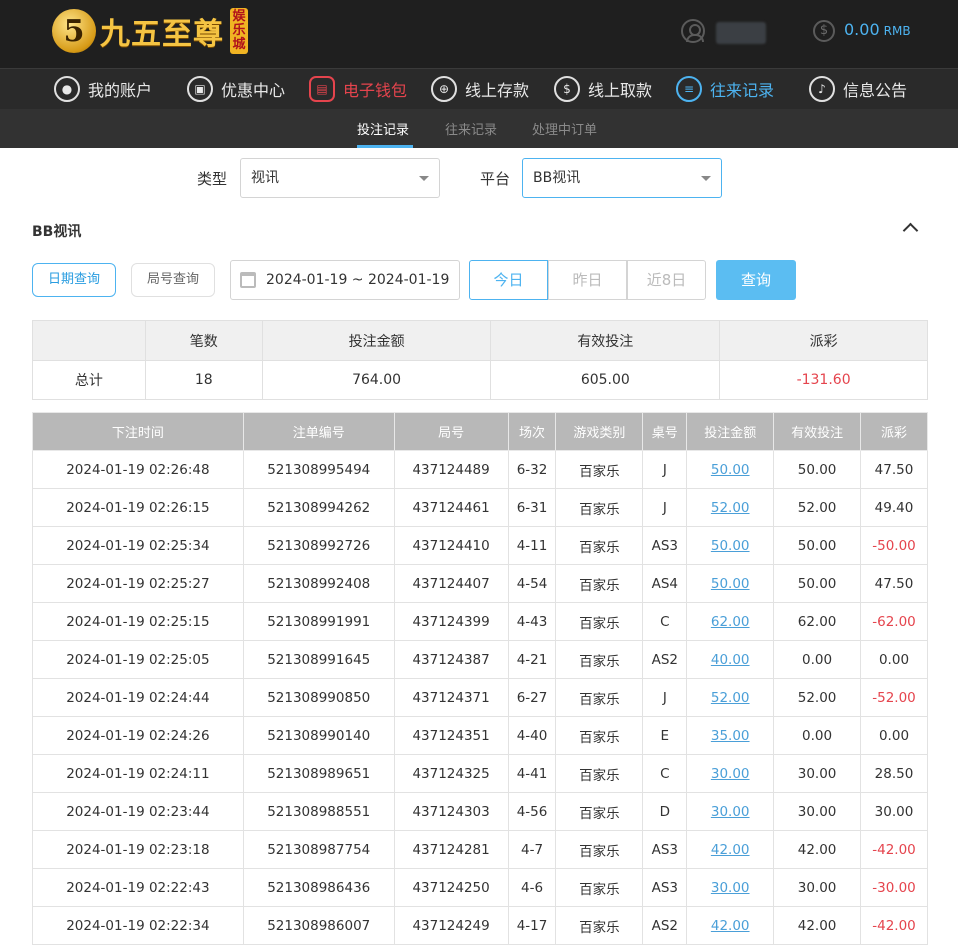 The height and width of the screenshot is (945, 958). I want to click on deposit-icon: ⊕, so click(444, 89).